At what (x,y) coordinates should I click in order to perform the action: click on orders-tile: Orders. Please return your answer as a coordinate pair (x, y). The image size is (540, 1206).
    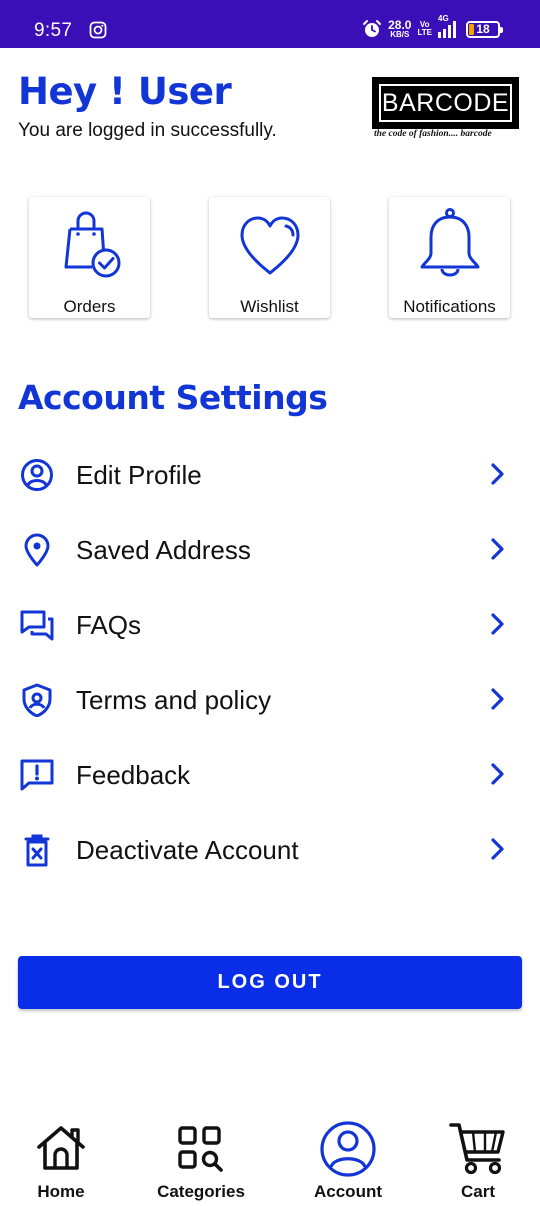
    Looking at the image, I should click on (89, 257).